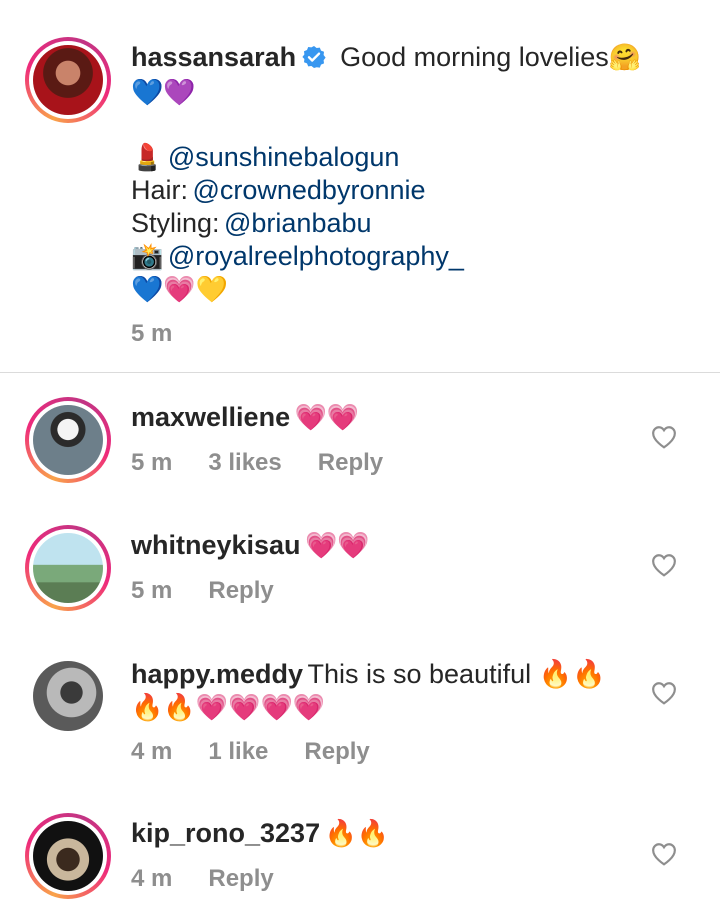  I want to click on comment-3-text-continued: 🔥🔥💗💗💗💗, so click(228, 707).